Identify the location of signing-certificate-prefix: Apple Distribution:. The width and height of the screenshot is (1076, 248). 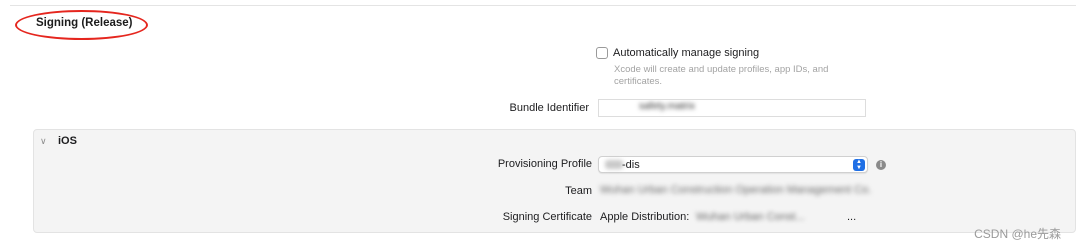
(645, 217).